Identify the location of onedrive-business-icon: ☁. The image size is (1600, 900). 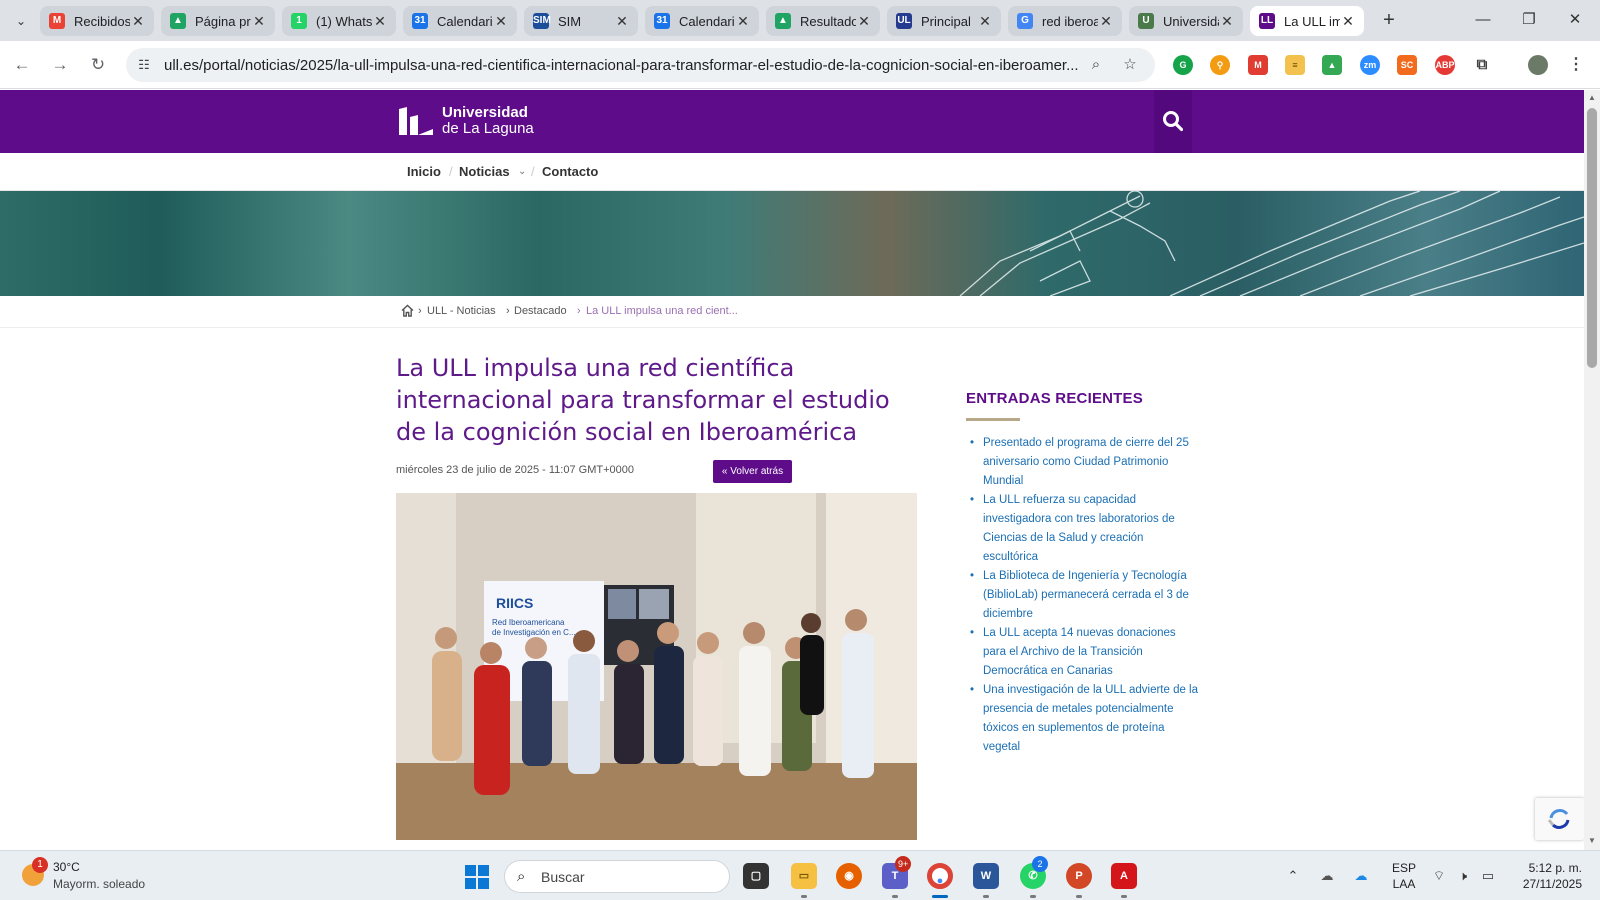
(1361, 876).